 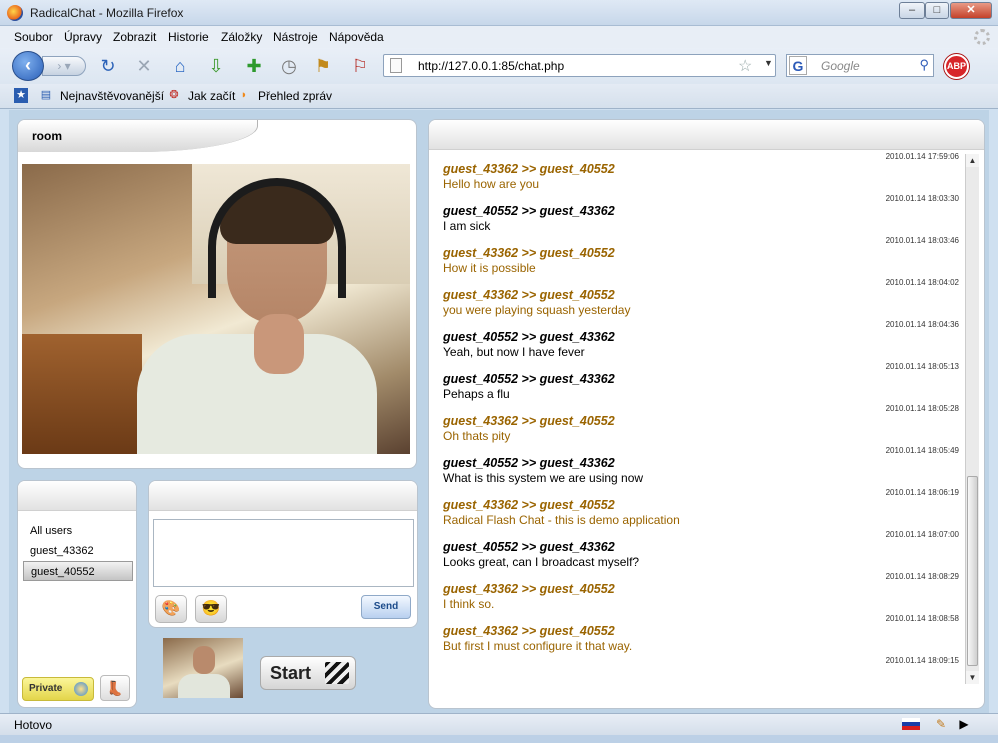 What do you see at coordinates (81, 689) in the screenshot?
I see `private-user-icon` at bounding box center [81, 689].